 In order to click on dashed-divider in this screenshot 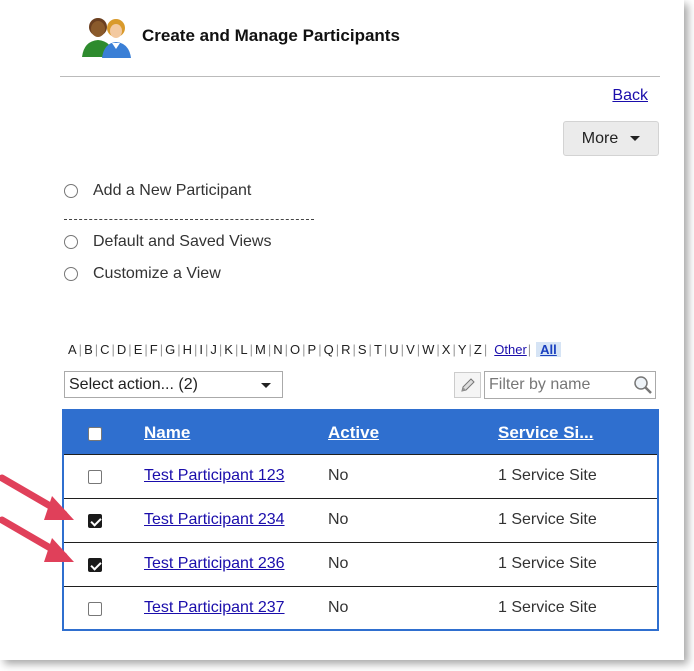, I will do `click(189, 219)`.